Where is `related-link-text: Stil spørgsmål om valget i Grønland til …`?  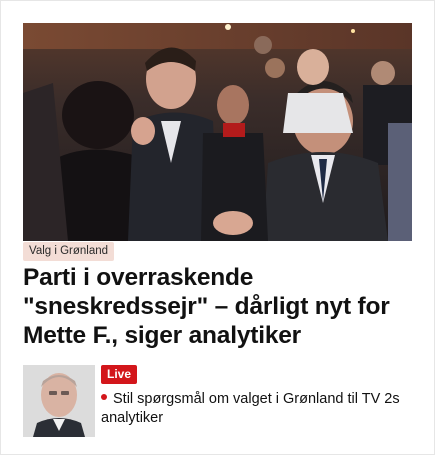 related-link-text: Stil spørgsmål om valget i Grønland til … is located at coordinates (250, 408).